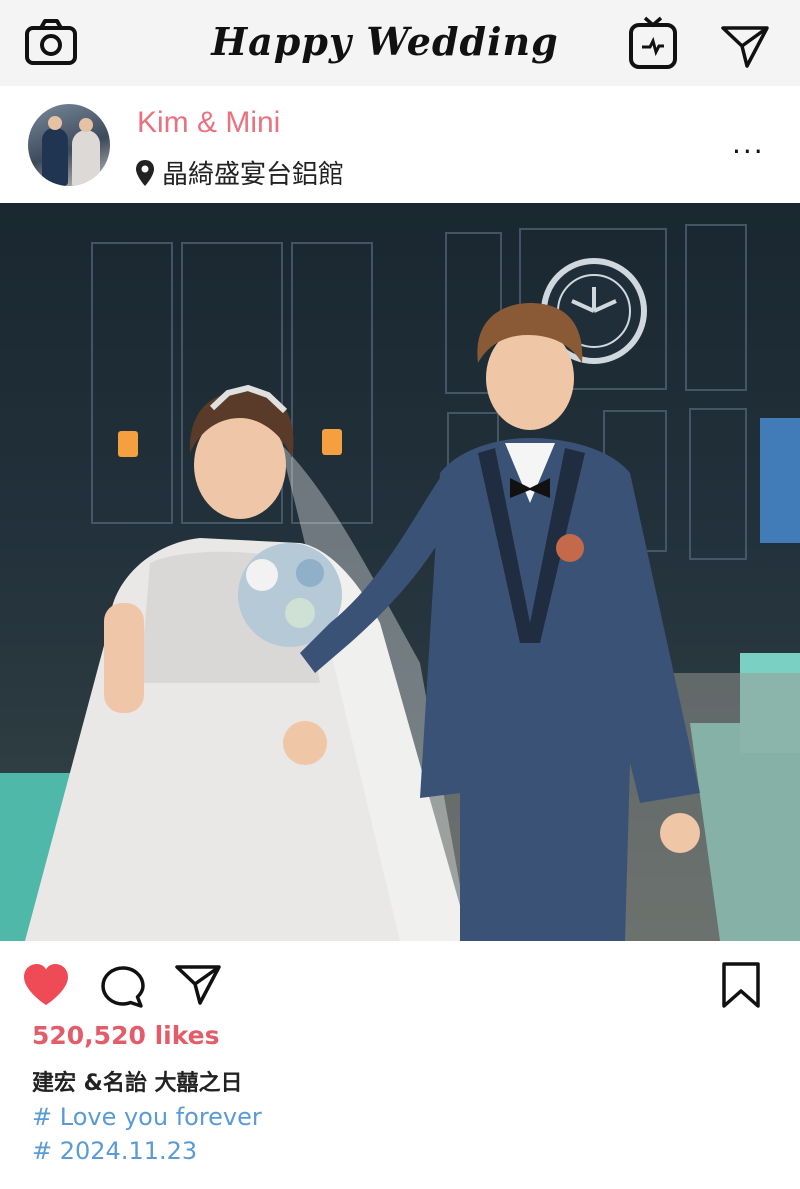 The height and width of the screenshot is (1189, 800). Describe the element at coordinates (55, 157) in the screenshot. I see `avatar-groom` at that location.